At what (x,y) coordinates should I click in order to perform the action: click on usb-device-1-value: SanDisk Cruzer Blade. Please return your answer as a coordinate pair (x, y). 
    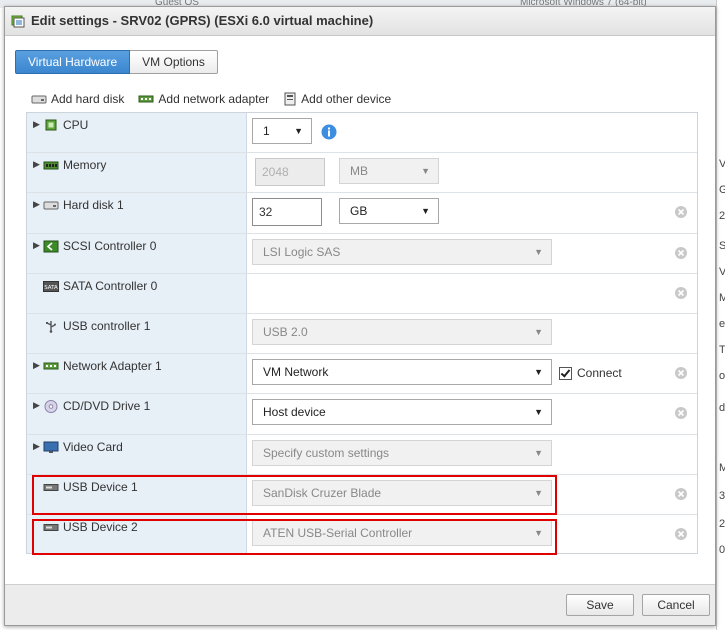
    Looking at the image, I should click on (322, 492).